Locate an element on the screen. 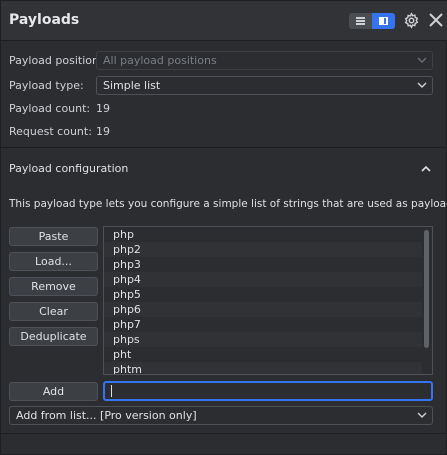 Image resolution: width=447 pixels, height=455 pixels. chevron-up-icon is located at coordinates (426, 169).